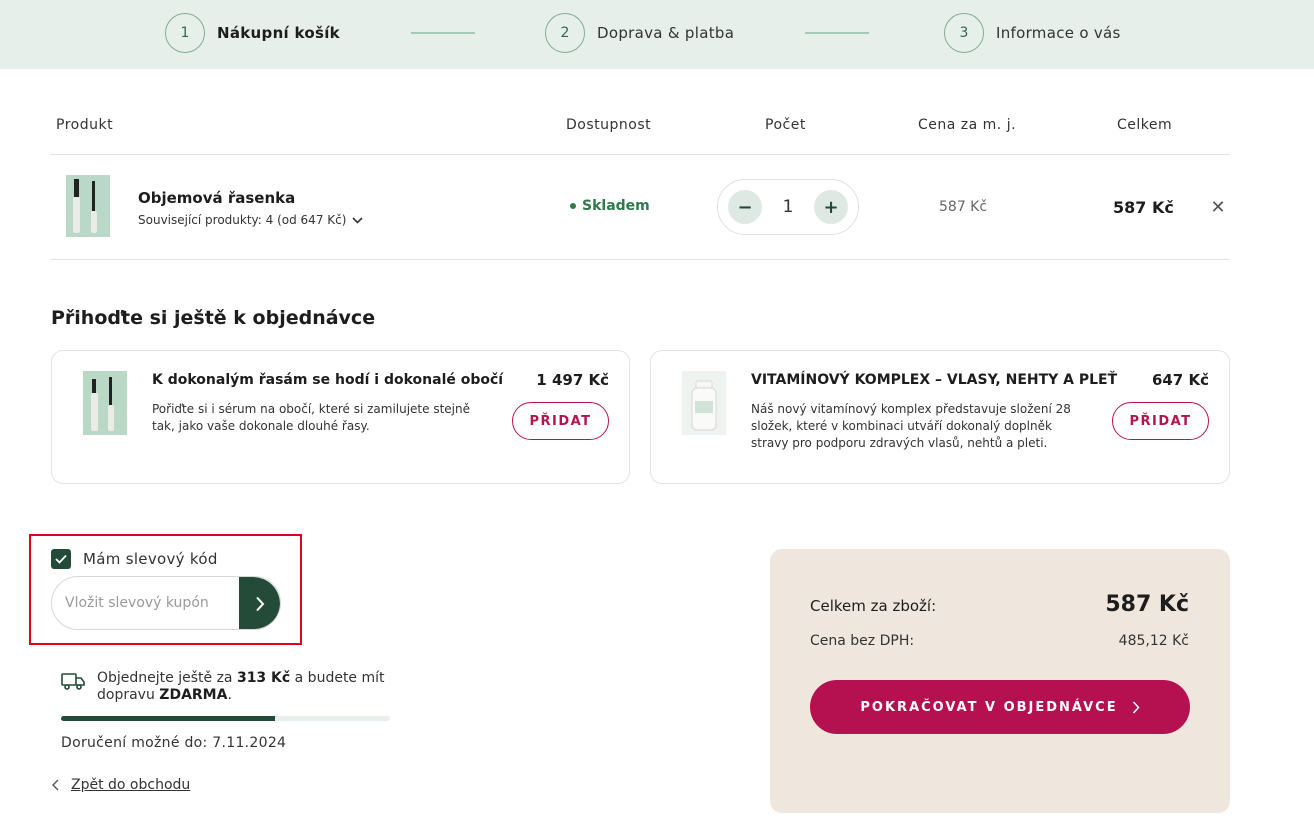 This screenshot has width=1314, height=826. Describe the element at coordinates (193, 695) in the screenshot. I see `shipping-free-label: ZDARMA` at that location.